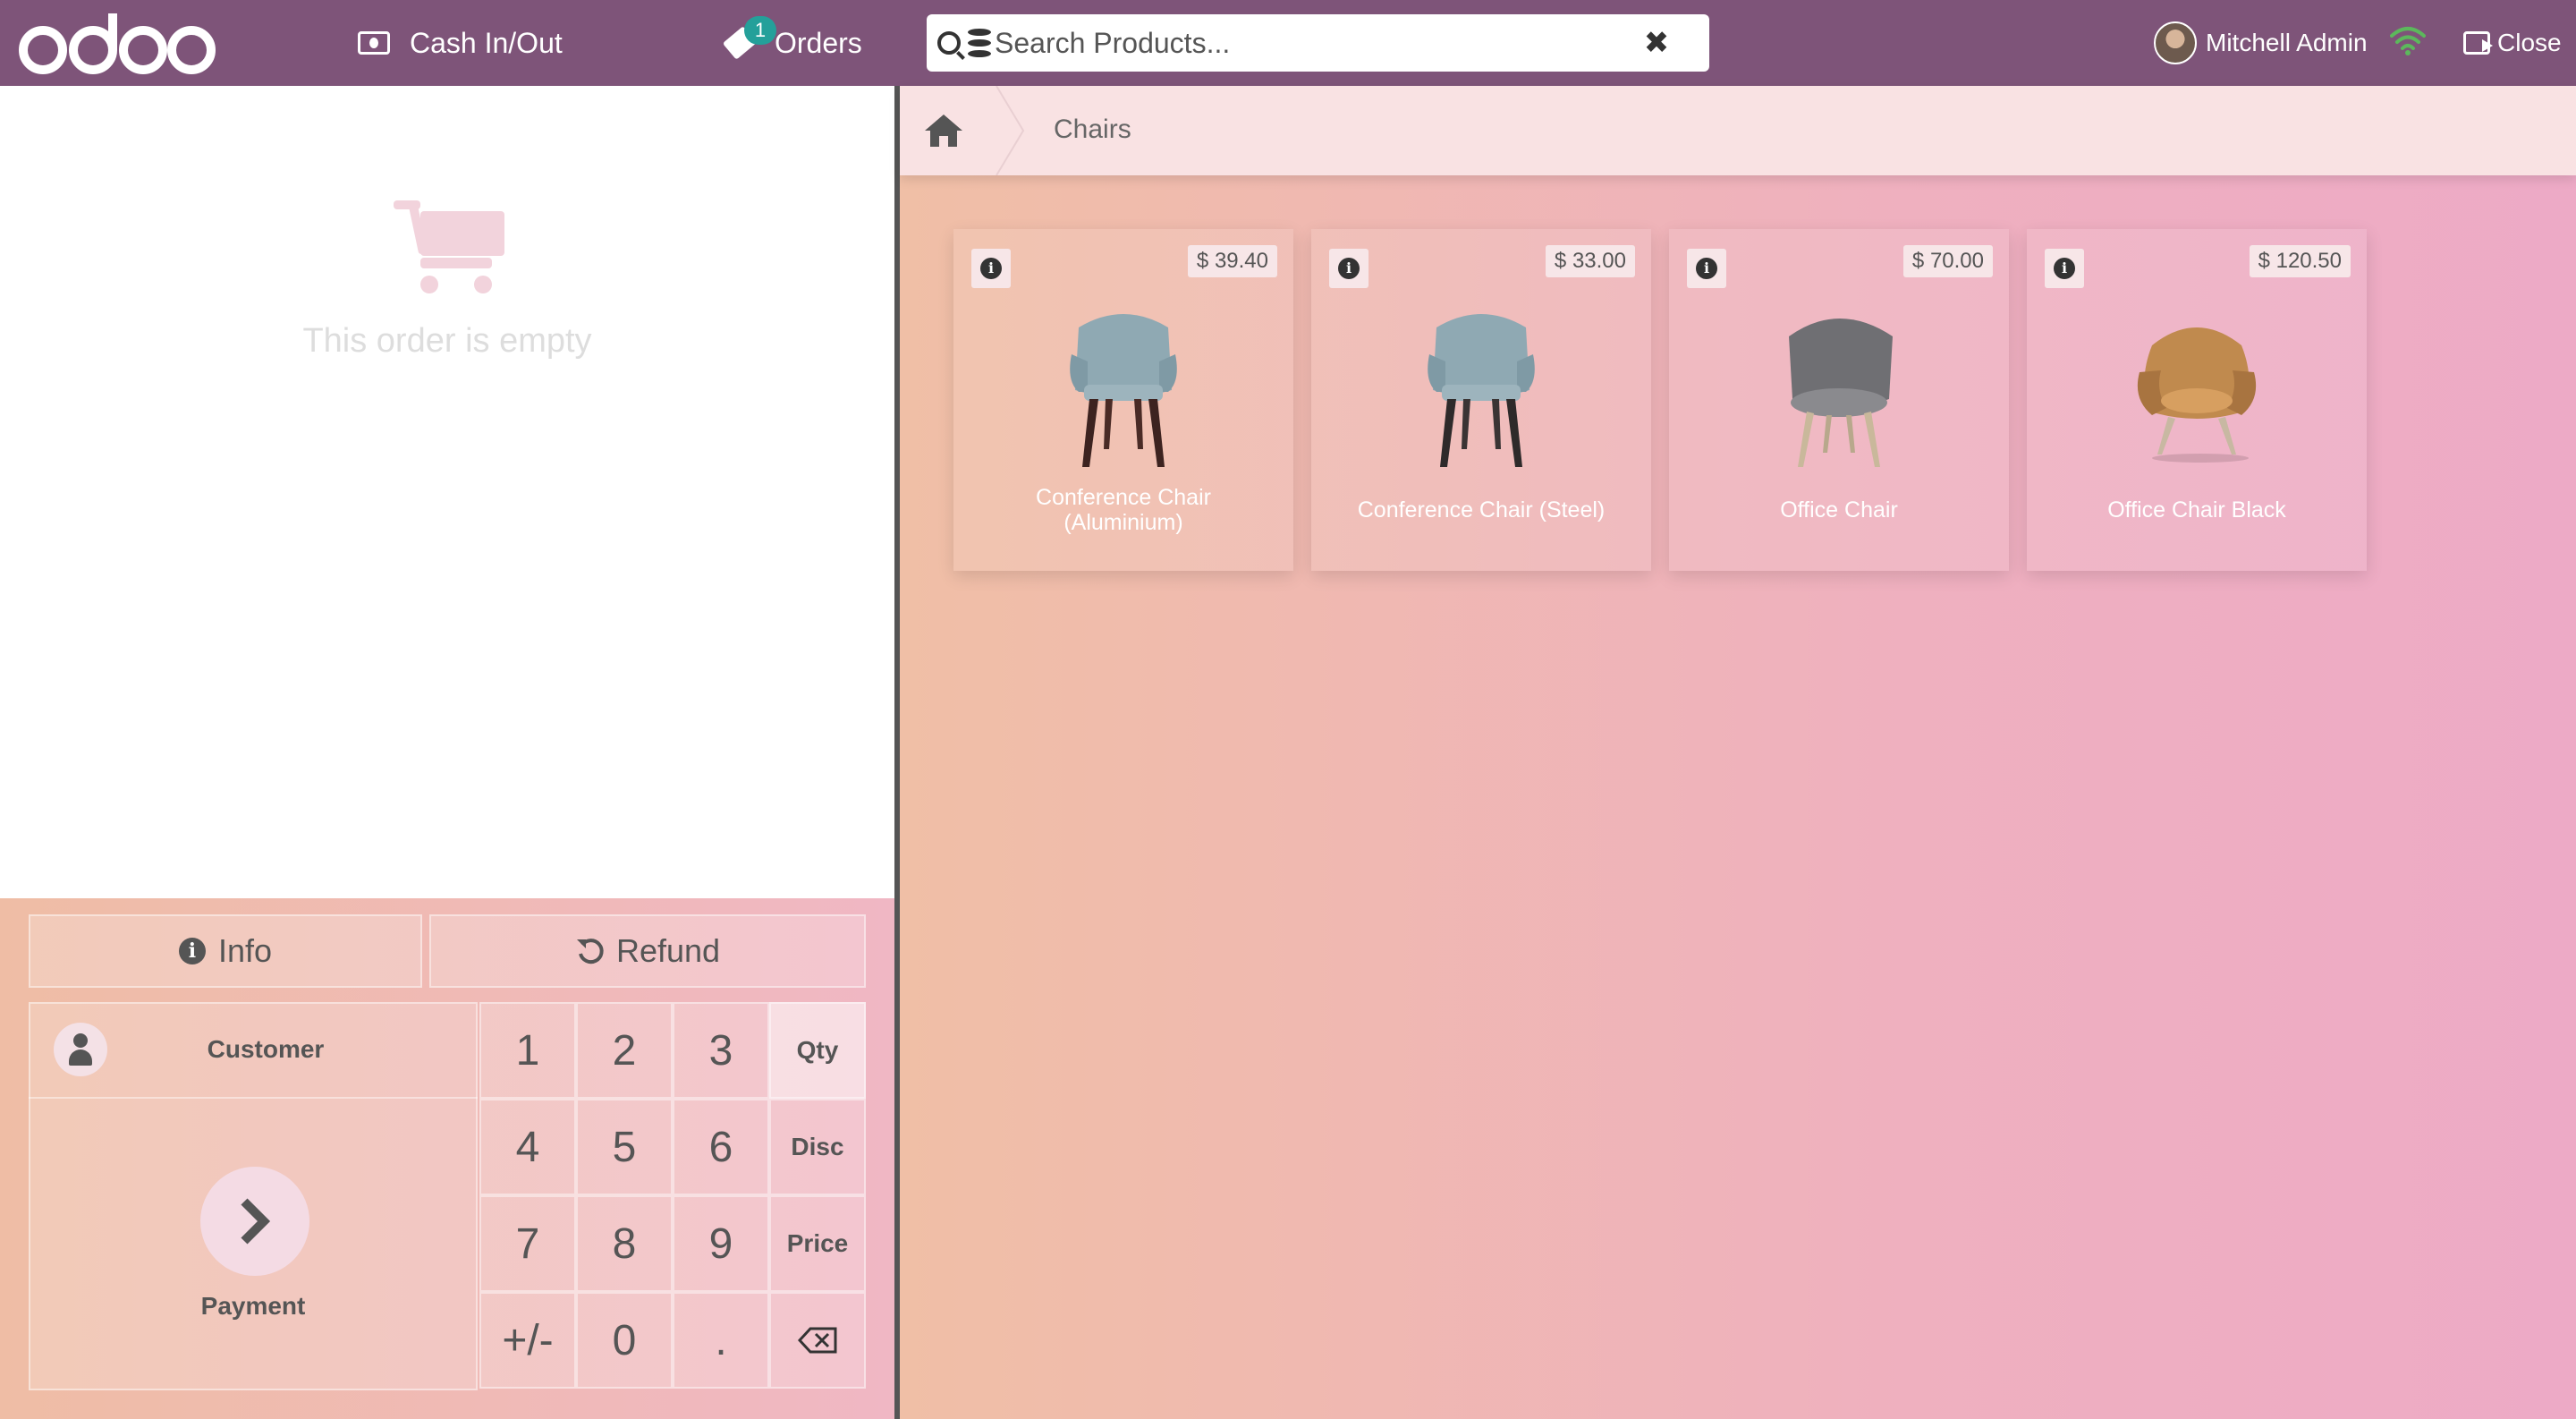 The image size is (2576, 1419). I want to click on payment-button, so click(254, 1221).